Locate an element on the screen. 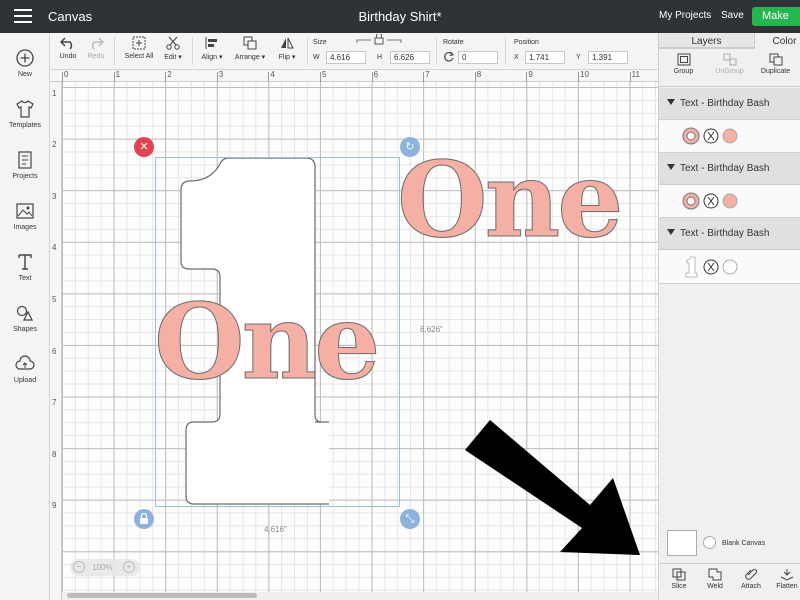 The width and height of the screenshot is (800, 600). one-text-top: One is located at coordinates (509, 199).